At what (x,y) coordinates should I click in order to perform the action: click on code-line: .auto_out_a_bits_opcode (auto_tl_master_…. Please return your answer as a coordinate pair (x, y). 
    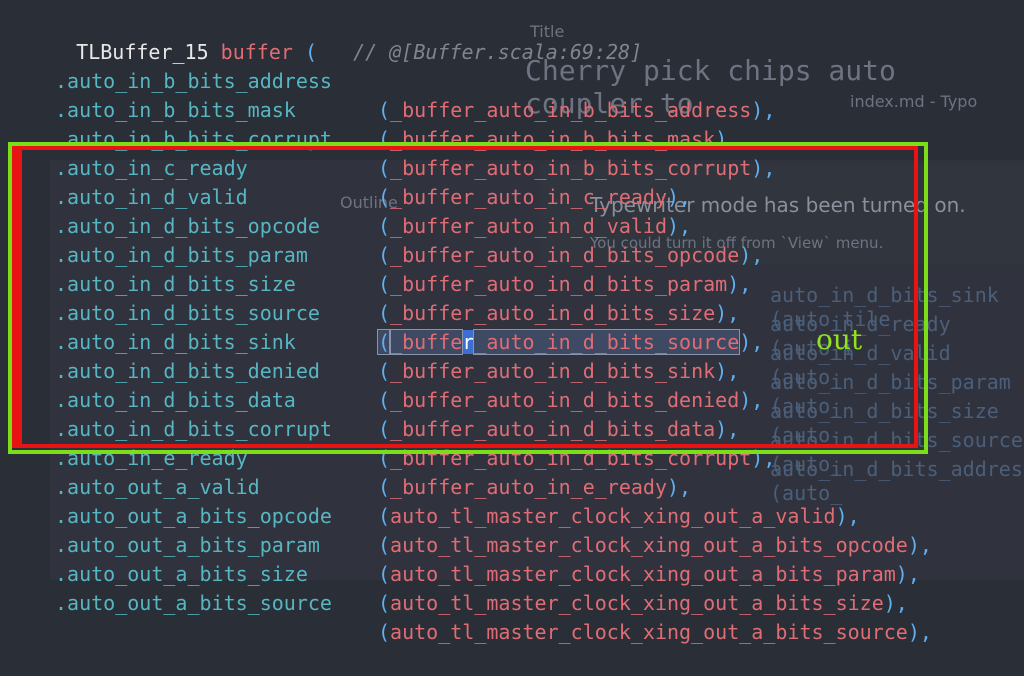
    Looking at the image, I should click on (512, 515).